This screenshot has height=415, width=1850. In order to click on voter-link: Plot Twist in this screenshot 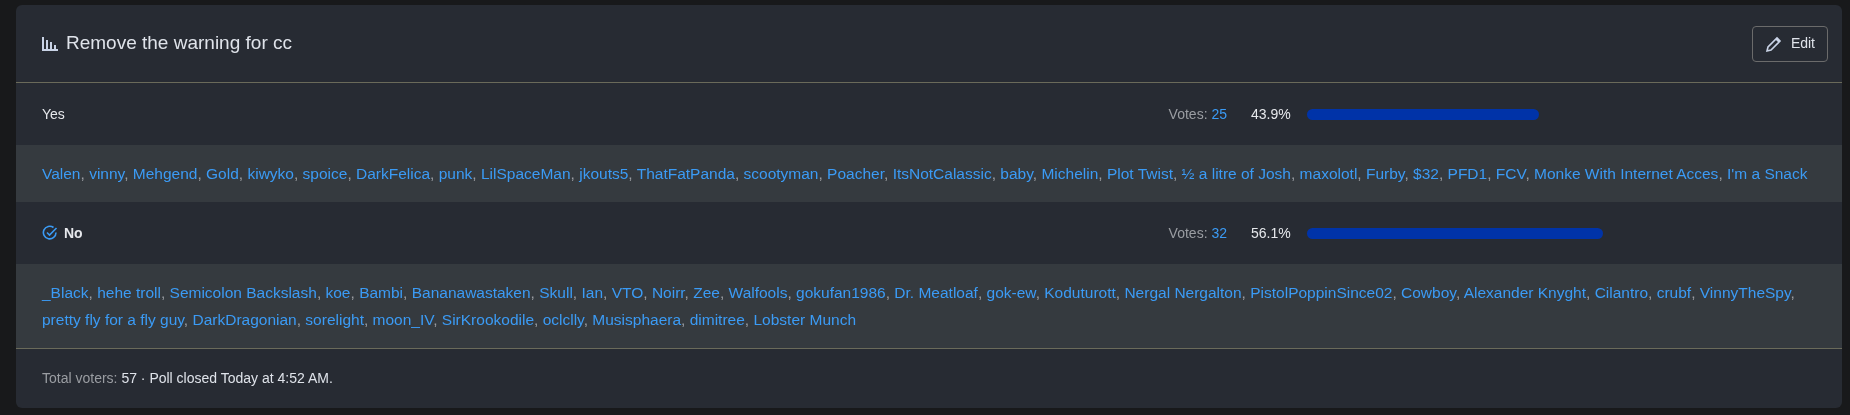, I will do `click(1139, 173)`.